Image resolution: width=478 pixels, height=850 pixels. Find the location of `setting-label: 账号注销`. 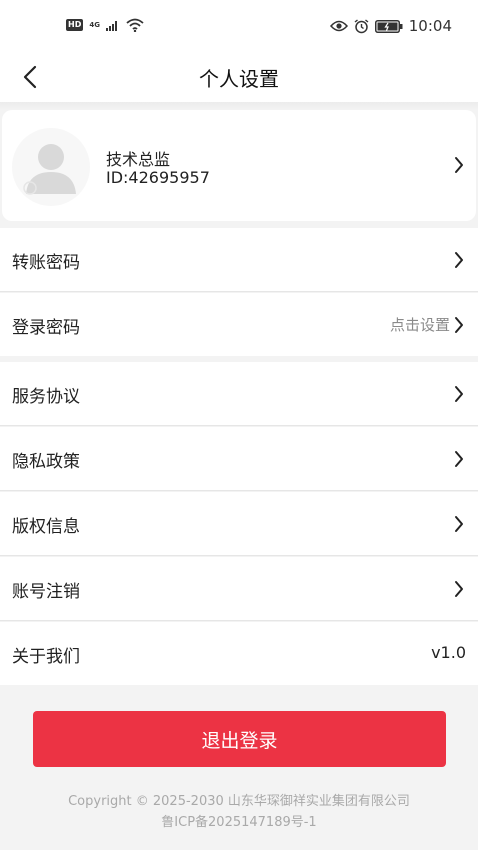

setting-label: 账号注销 is located at coordinates (46, 592).